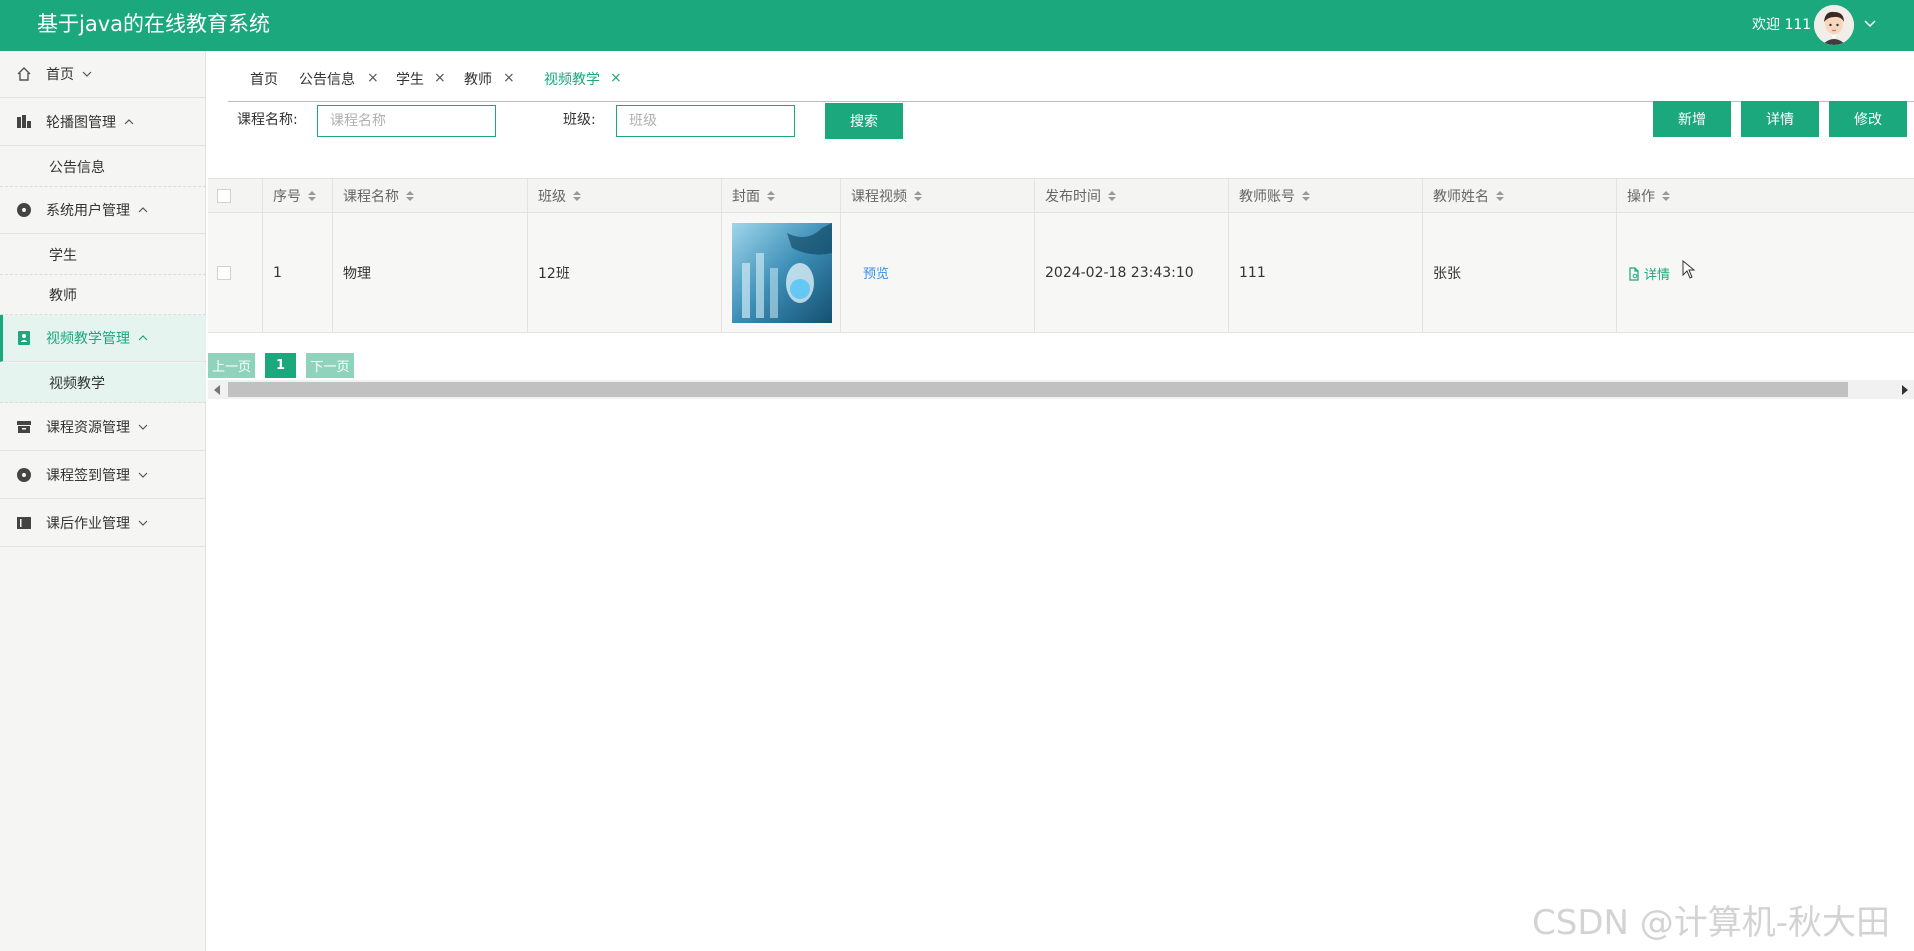 The image size is (1914, 951). I want to click on sidebar-item-homework-mgmt: 课后作业管理, so click(103, 523).